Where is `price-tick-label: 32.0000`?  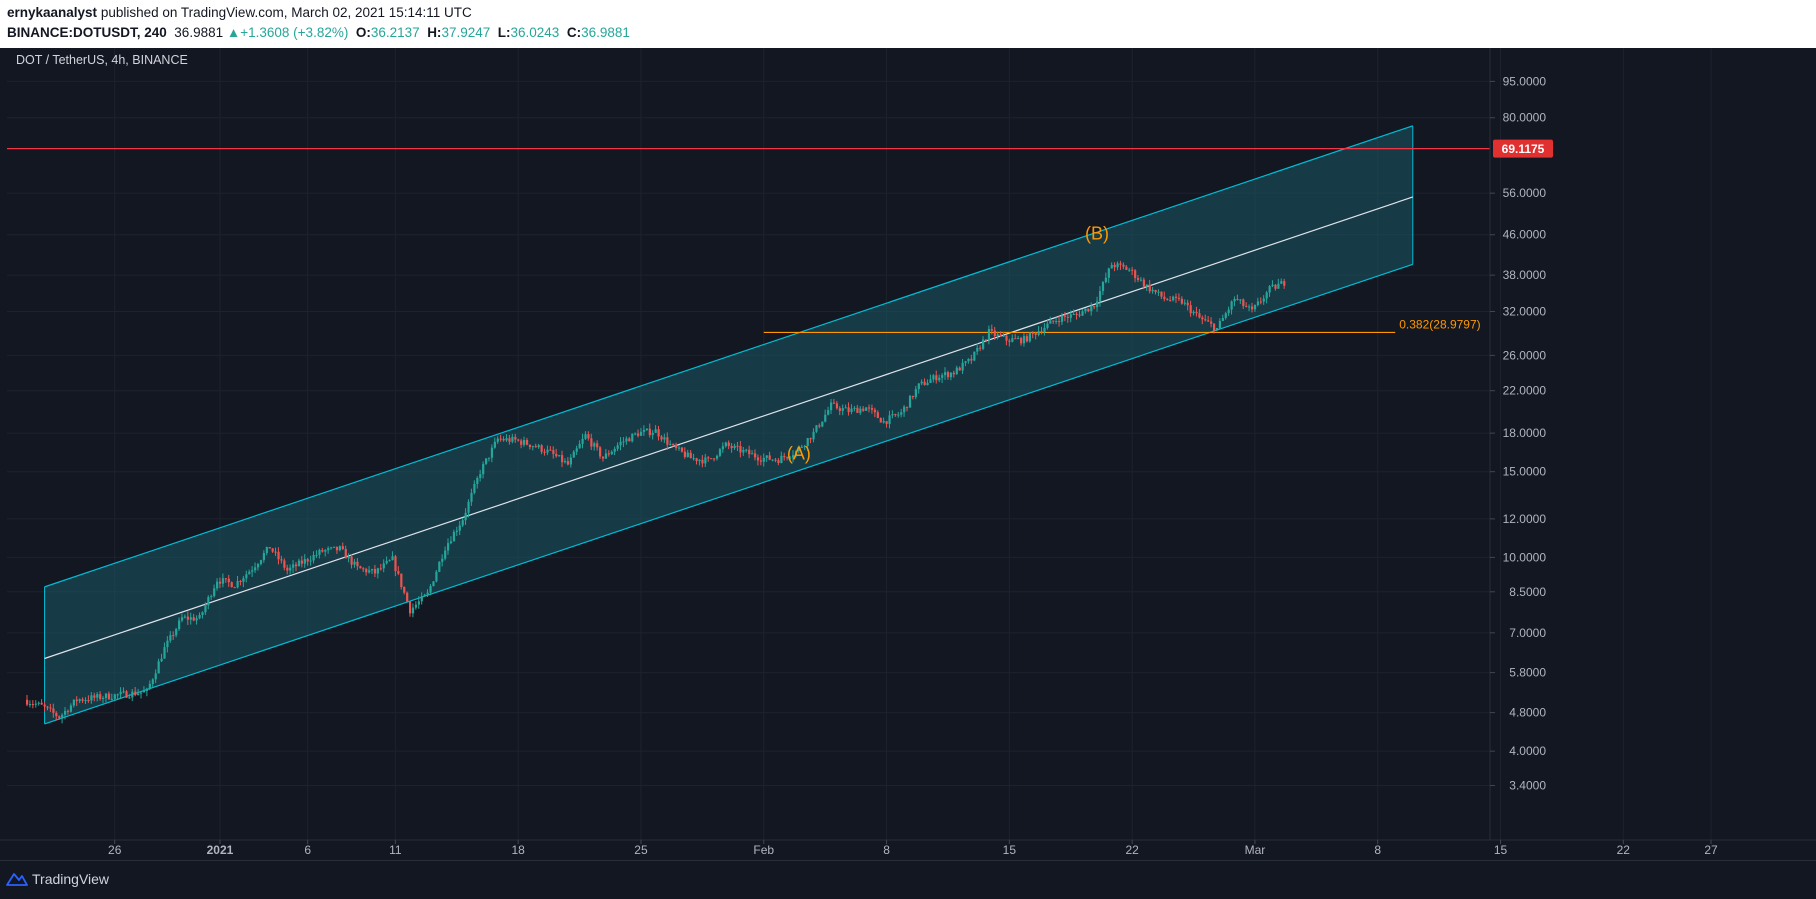 price-tick-label: 32.0000 is located at coordinates (1525, 311).